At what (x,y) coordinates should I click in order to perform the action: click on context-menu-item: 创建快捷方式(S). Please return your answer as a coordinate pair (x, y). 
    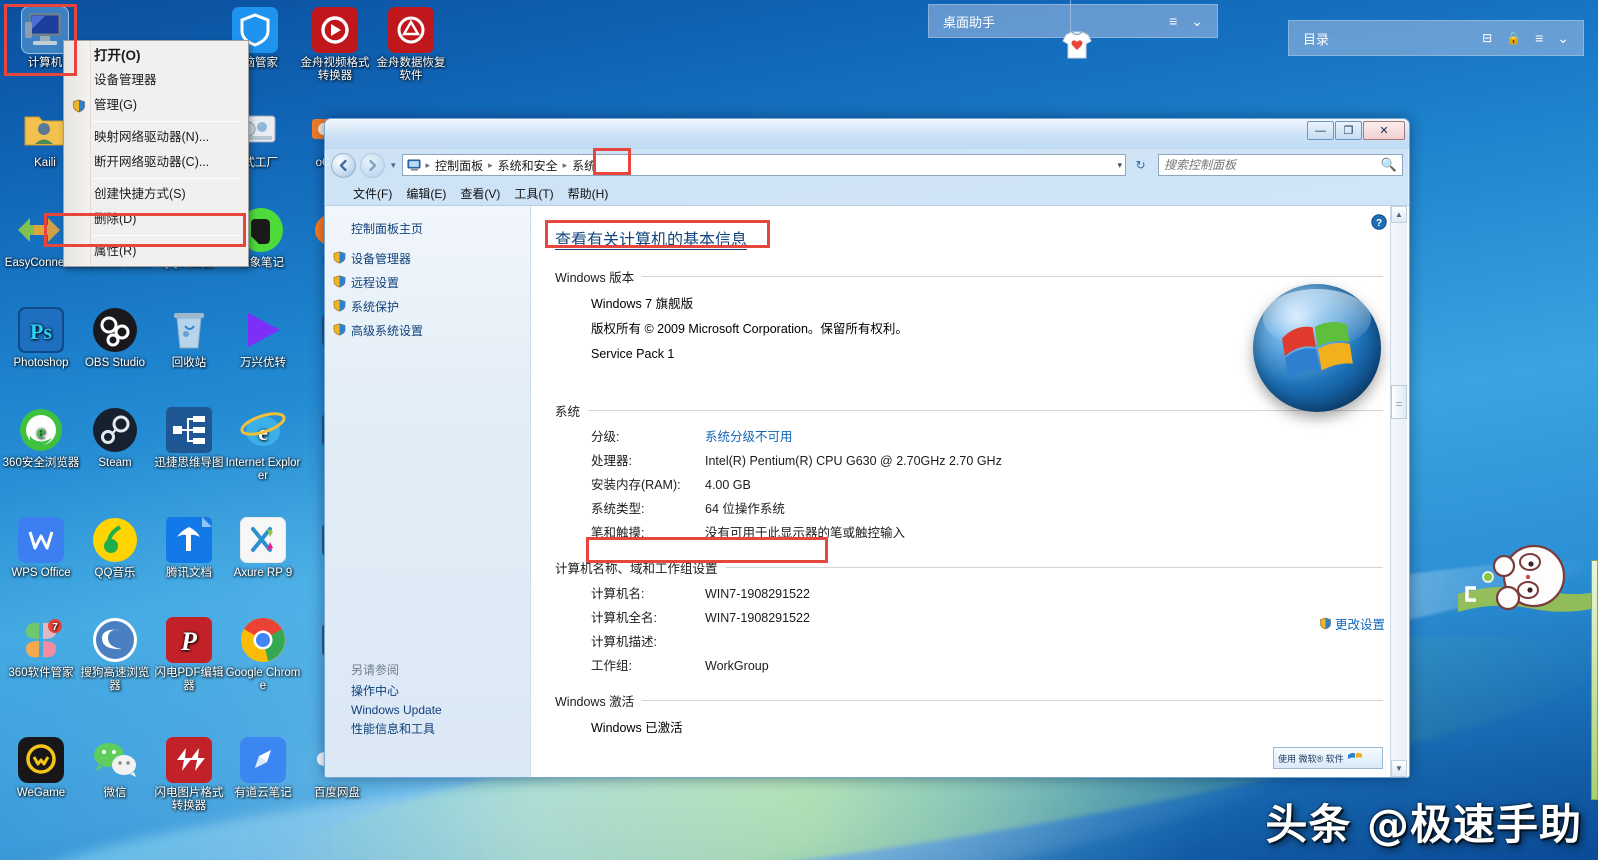
    Looking at the image, I should click on (156, 194).